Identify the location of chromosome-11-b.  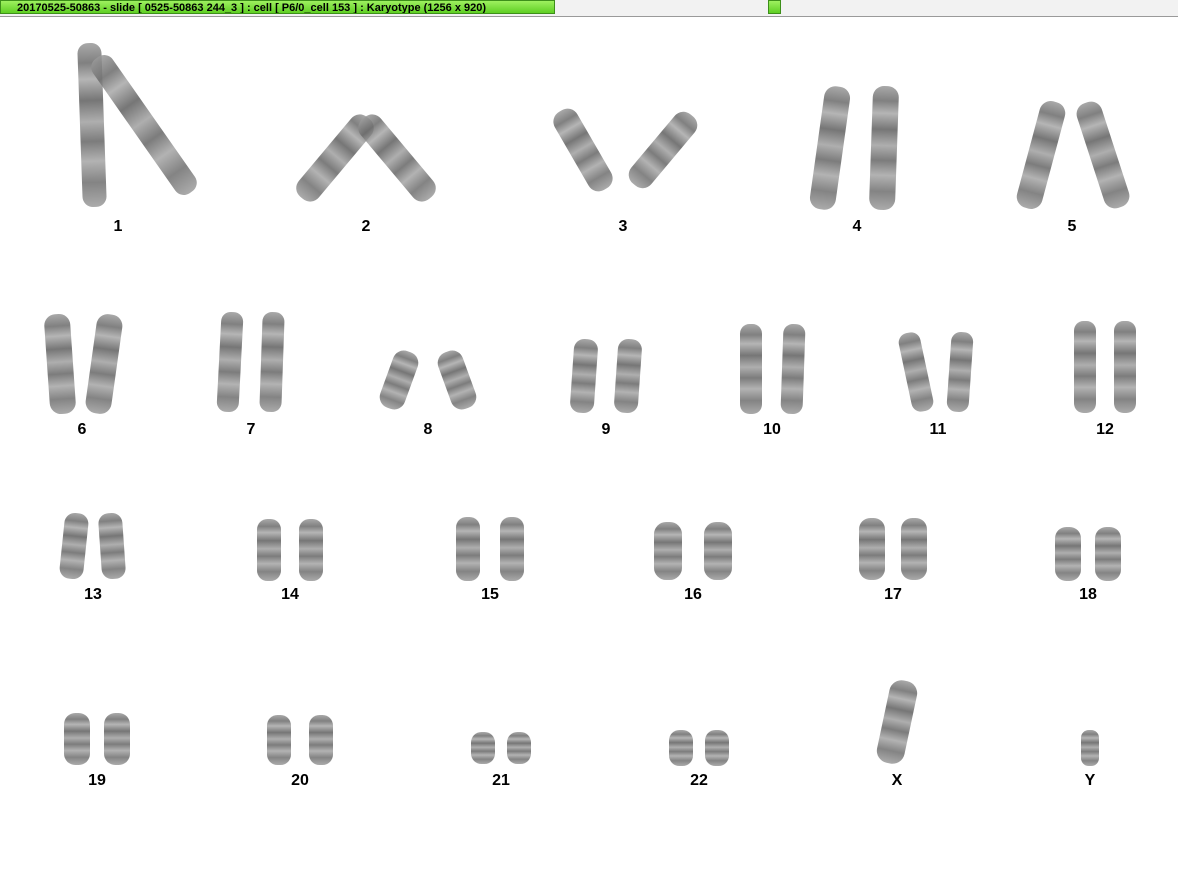
(960, 372).